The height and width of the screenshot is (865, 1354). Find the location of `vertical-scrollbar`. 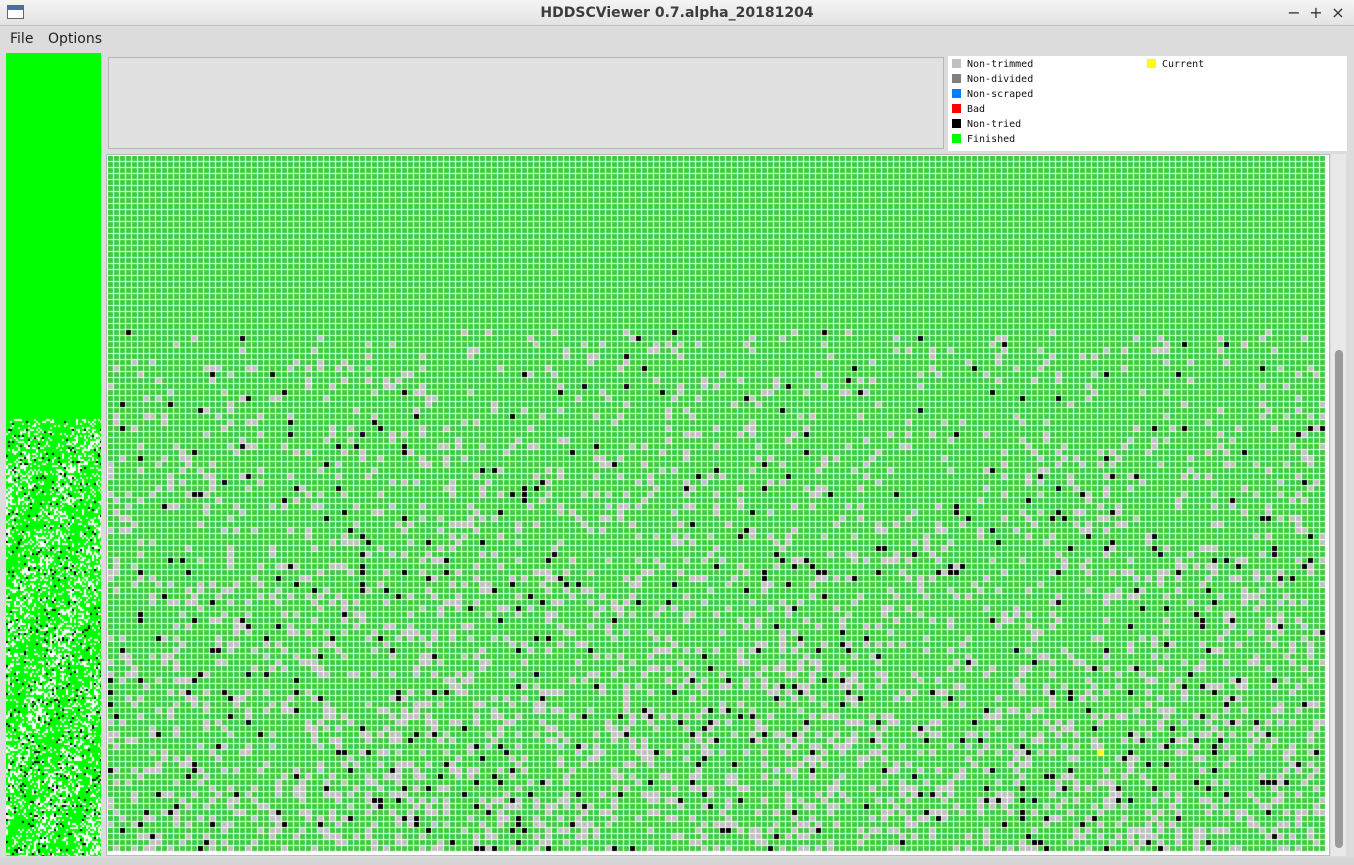

vertical-scrollbar is located at coordinates (1338, 505).